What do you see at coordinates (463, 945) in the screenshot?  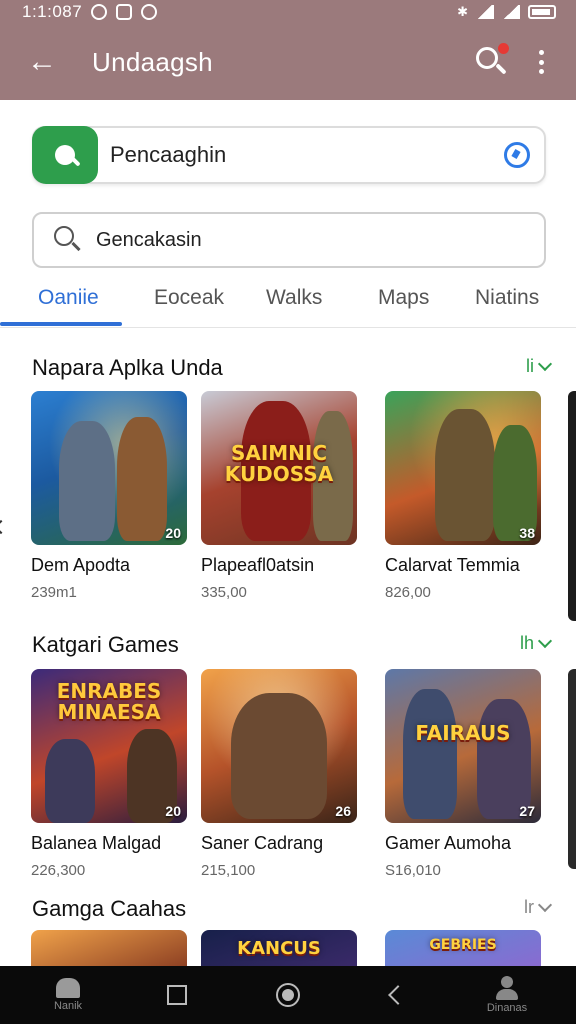 I see `game-logo: GEBRIES` at bounding box center [463, 945].